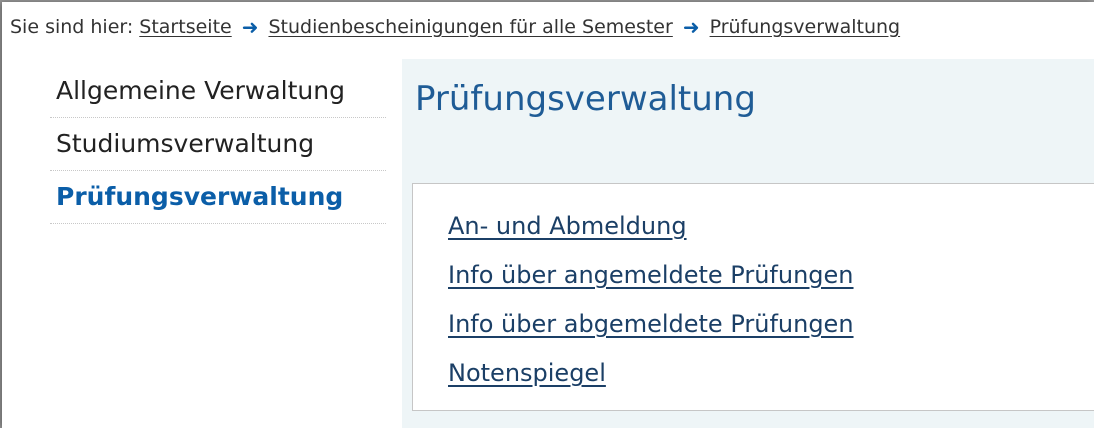 The width and height of the screenshot is (1094, 428). Describe the element at coordinates (218, 91) in the screenshot. I see `sidebar-item-allgemeine-verwaltung: Allgemeine Verwaltung` at that location.